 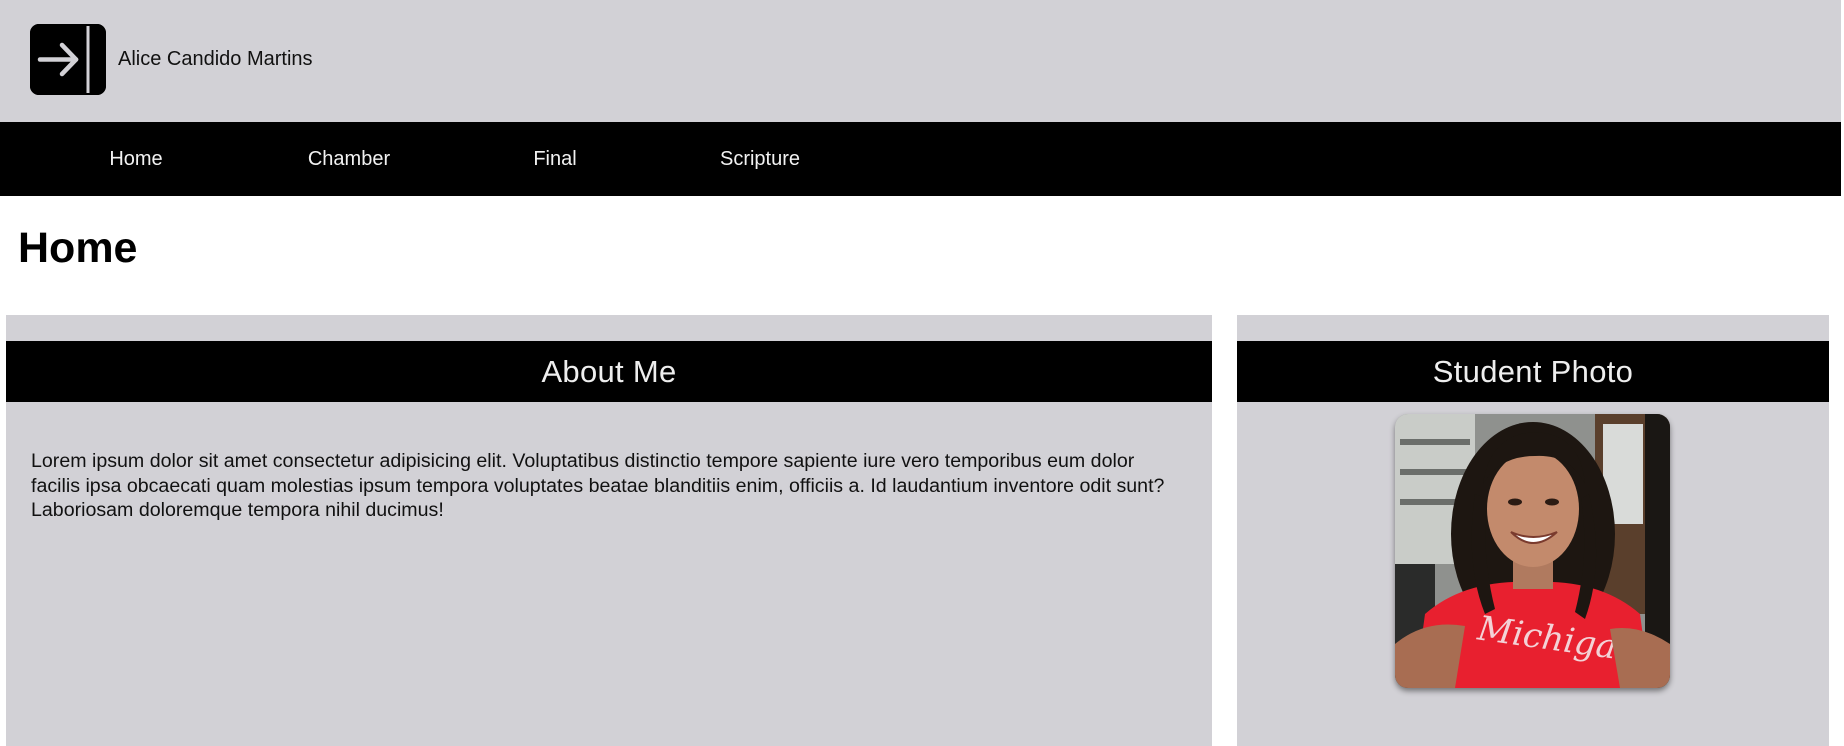 I want to click on nav-item-chamber: Chamber, so click(x=349, y=159).